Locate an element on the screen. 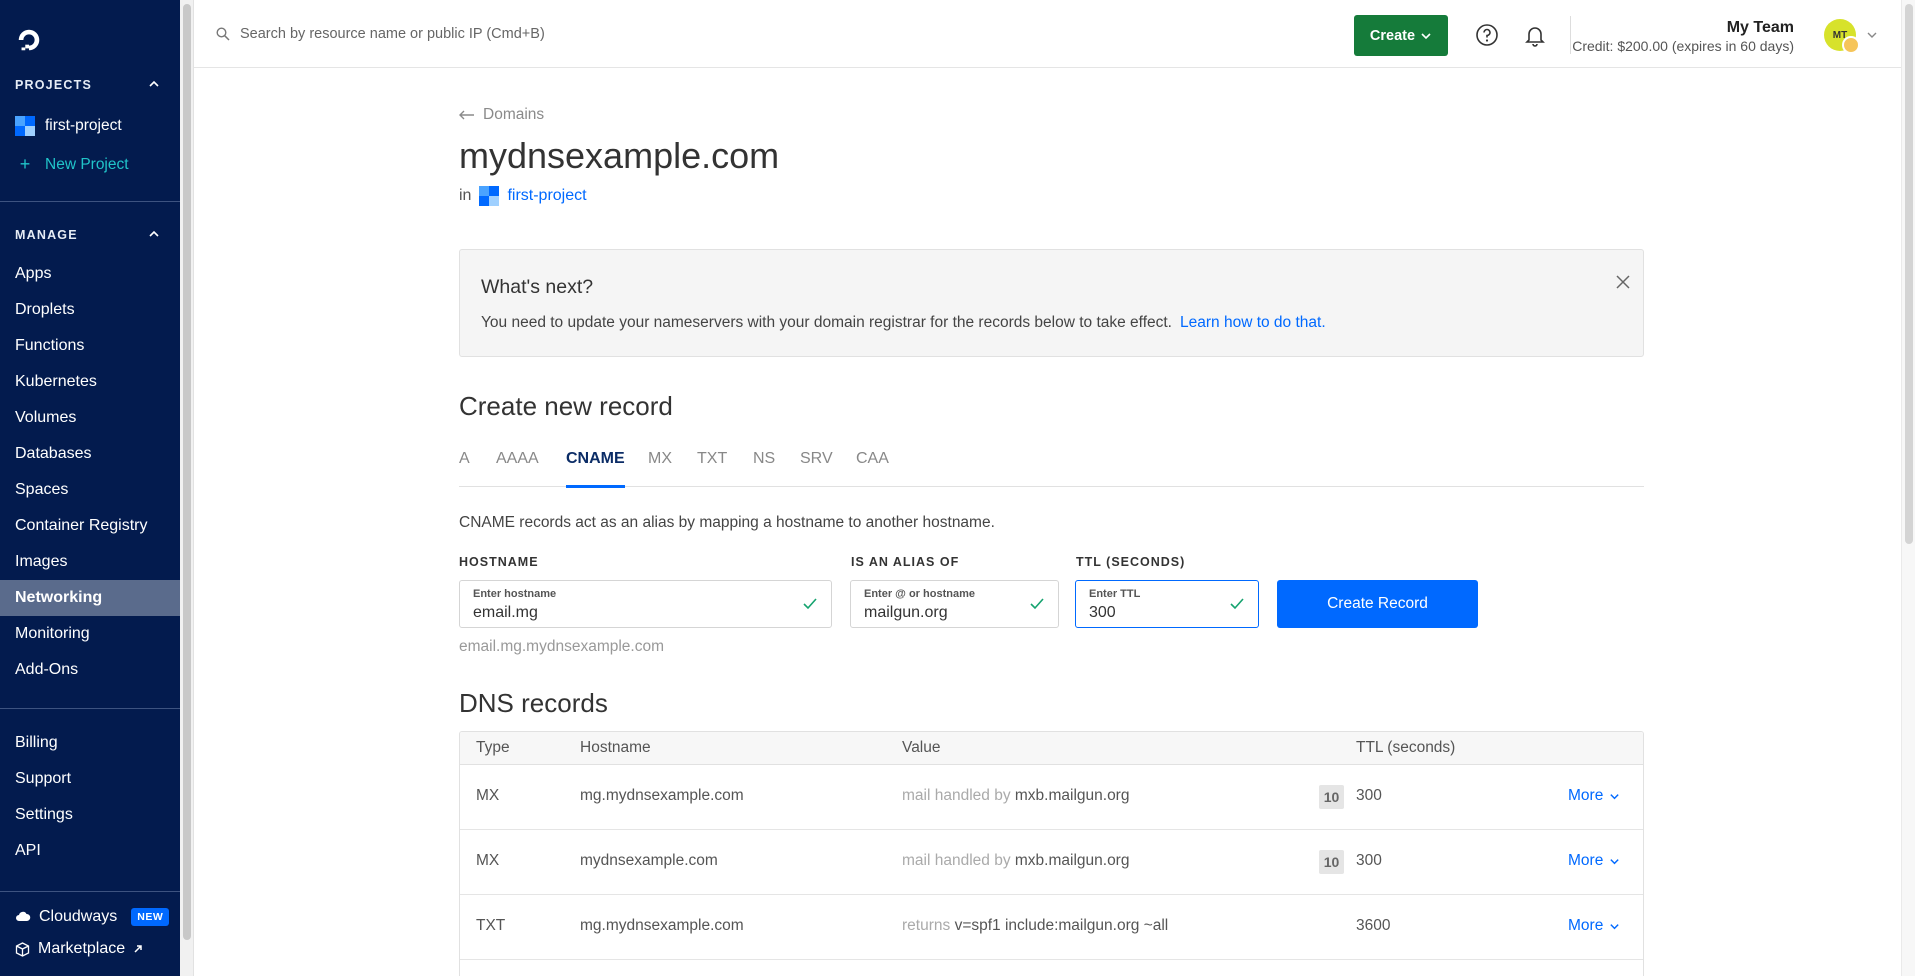 Image resolution: width=1915 pixels, height=976 pixels. digitalocean-logo-icon is located at coordinates (29, 40).